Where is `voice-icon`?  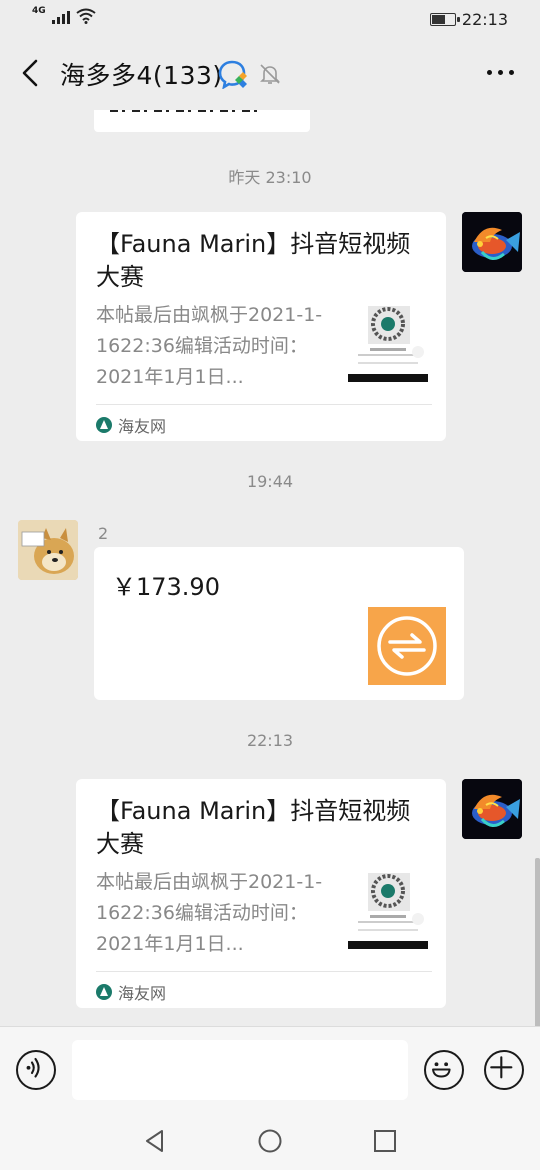
voice-icon is located at coordinates (33, 1067).